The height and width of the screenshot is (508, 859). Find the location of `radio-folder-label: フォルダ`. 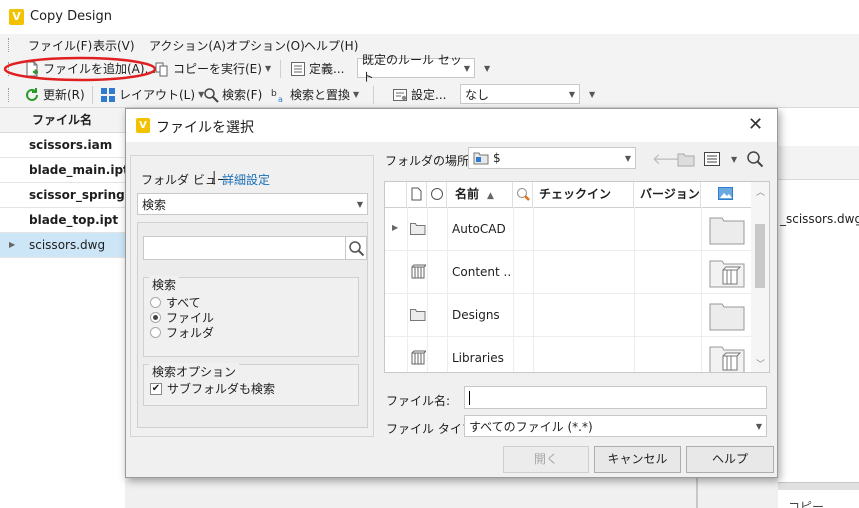

radio-folder-label: フォルダ is located at coordinates (190, 333).